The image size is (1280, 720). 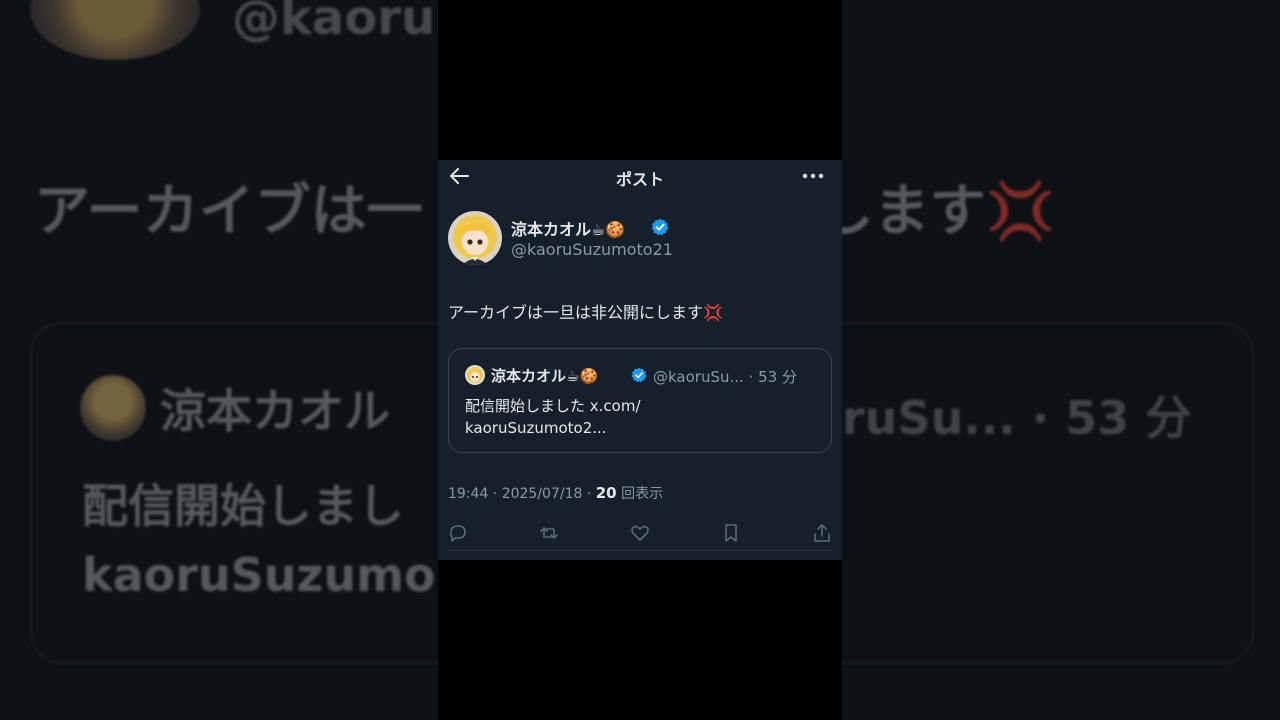 What do you see at coordinates (640, 494) in the screenshot?
I see `views-label: 回表示` at bounding box center [640, 494].